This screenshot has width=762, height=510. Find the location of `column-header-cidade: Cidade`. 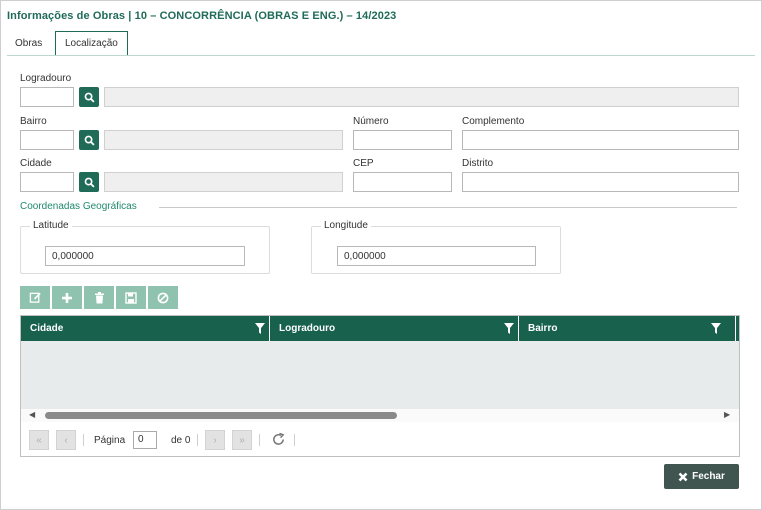

column-header-cidade: Cidade is located at coordinates (145, 328).